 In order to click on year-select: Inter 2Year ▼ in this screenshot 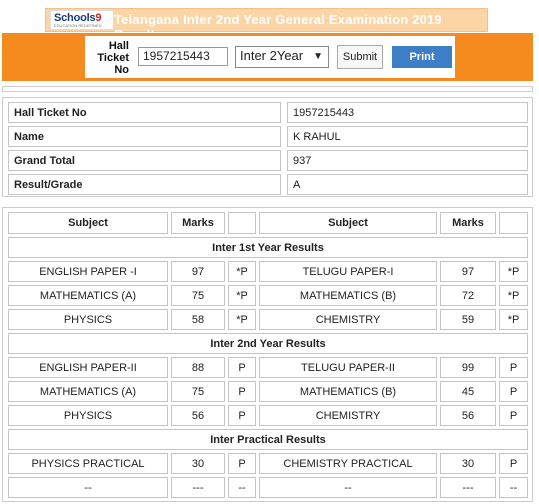, I will do `click(282, 57)`.